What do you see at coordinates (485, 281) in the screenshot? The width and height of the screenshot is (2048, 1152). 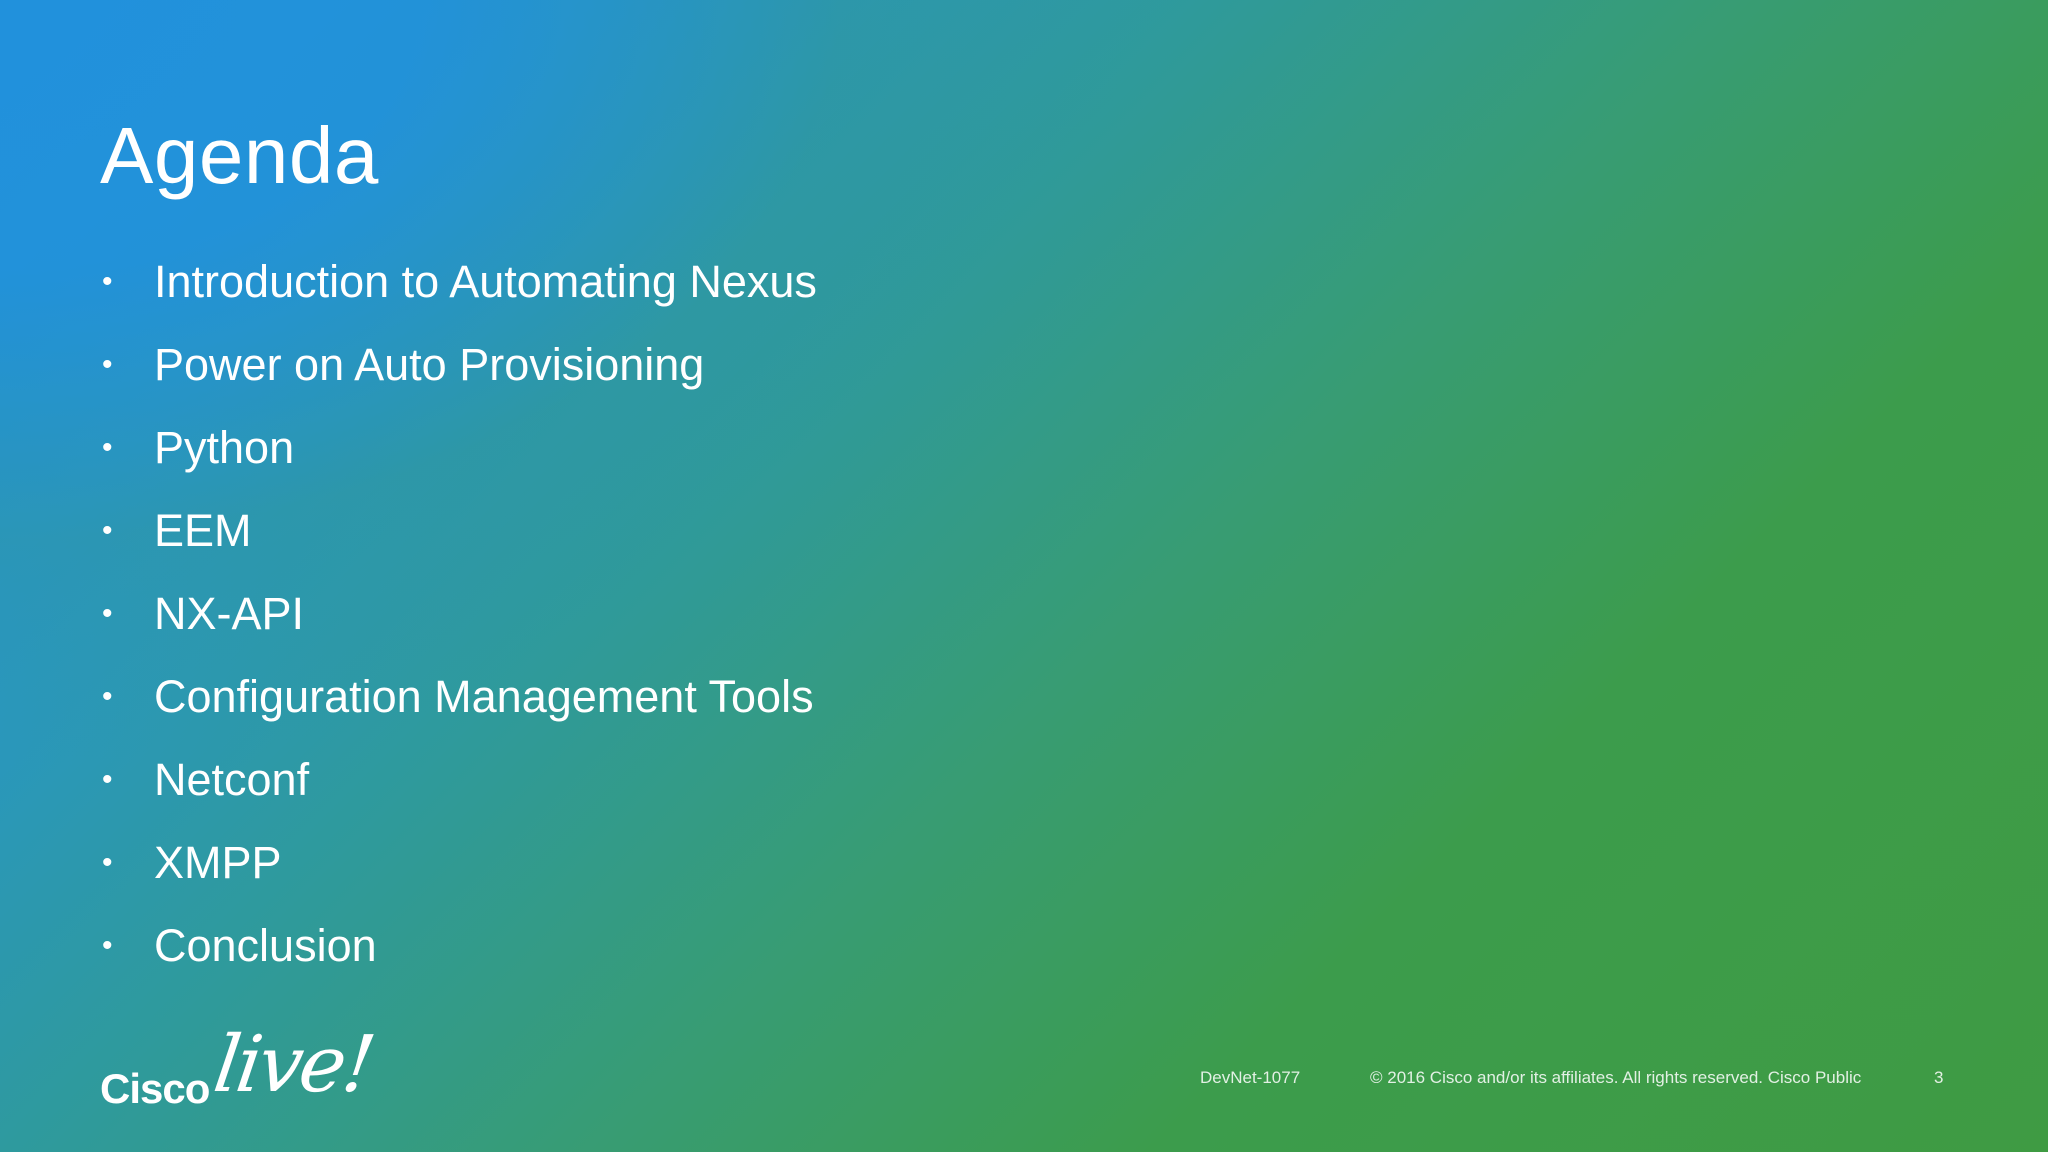 I see `agenda-item-label: Introduction to Automating Nexus` at bounding box center [485, 281].